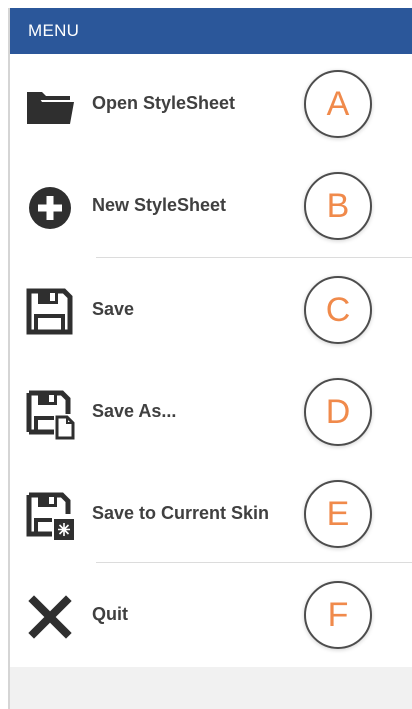  I want to click on callout-badge: B, so click(338, 206).